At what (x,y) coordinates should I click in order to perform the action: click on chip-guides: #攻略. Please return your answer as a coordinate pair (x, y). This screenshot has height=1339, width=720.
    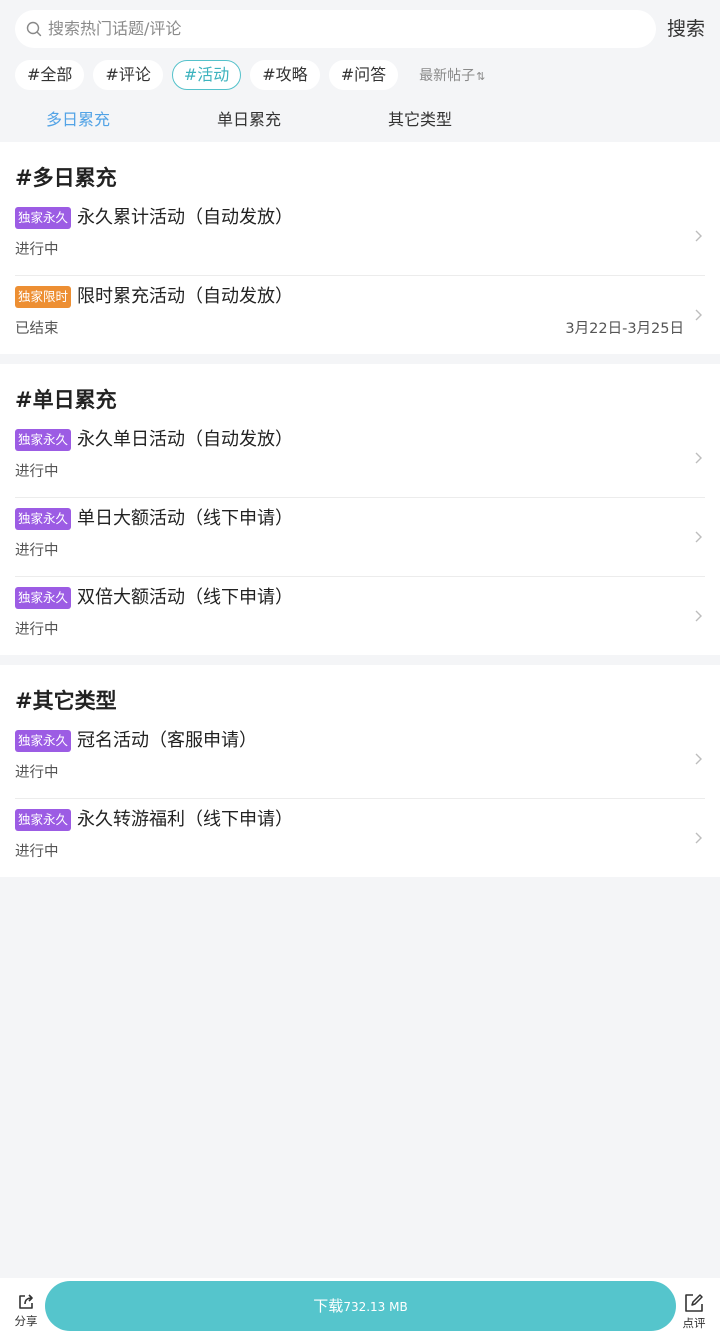
    Looking at the image, I should click on (285, 74).